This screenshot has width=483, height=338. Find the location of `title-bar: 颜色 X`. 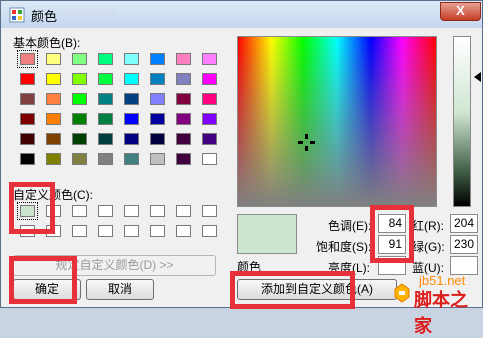

title-bar: 颜色 X is located at coordinates (241, 14).